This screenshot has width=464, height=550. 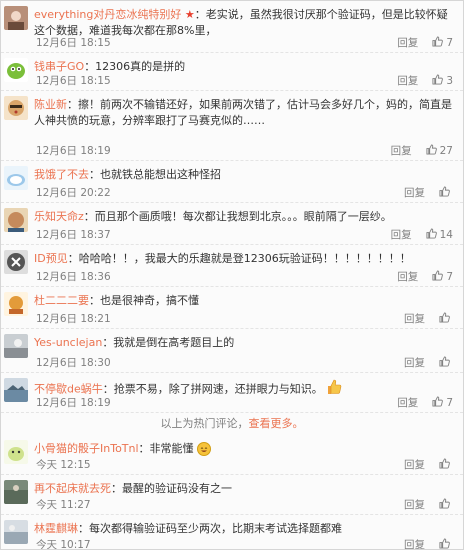 I want to click on comment-time: 今天 12:15, so click(x=63, y=465).